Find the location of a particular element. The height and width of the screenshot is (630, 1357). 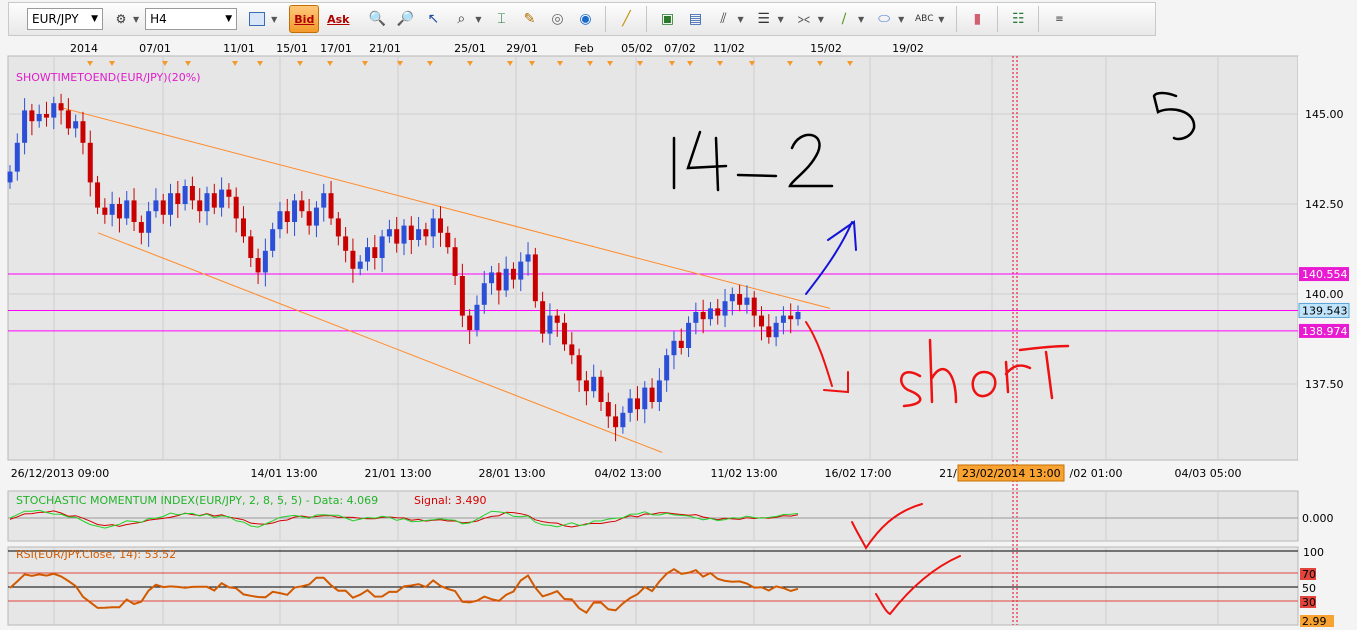

rsi-label-70: 70 is located at coordinates (1309, 574).